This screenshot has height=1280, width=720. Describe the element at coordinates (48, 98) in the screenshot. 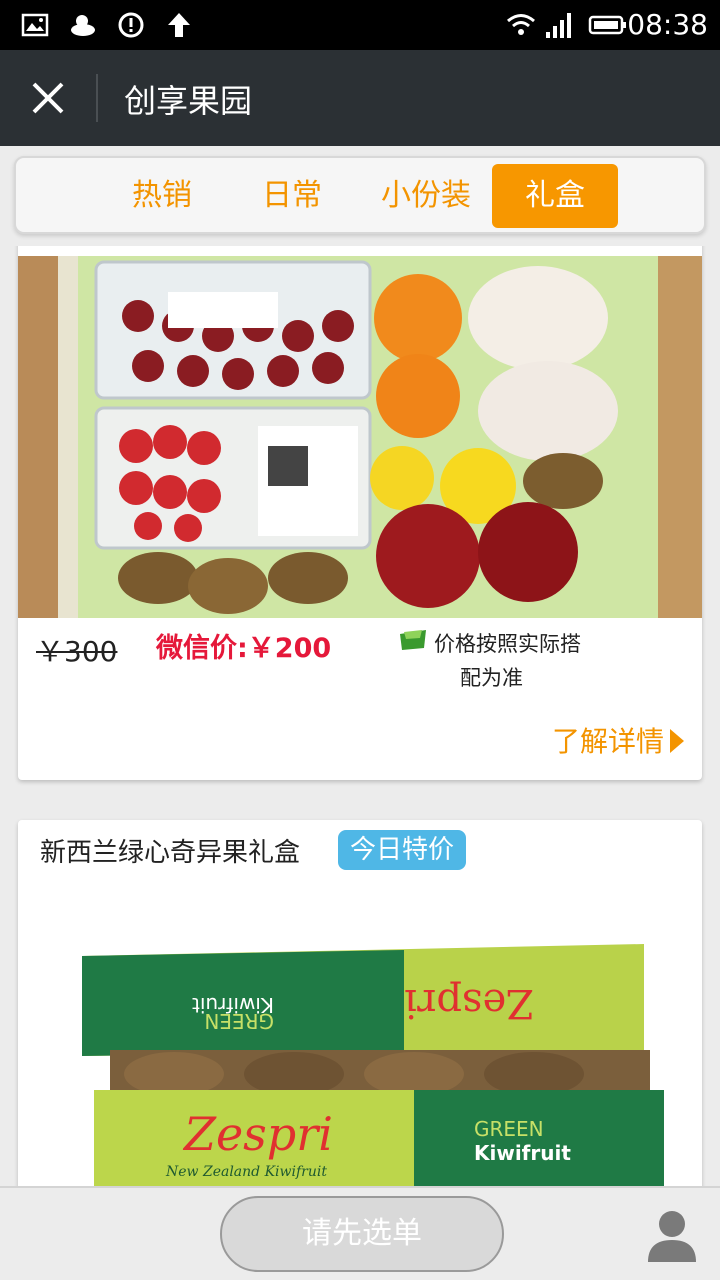

I see `close-icon` at that location.